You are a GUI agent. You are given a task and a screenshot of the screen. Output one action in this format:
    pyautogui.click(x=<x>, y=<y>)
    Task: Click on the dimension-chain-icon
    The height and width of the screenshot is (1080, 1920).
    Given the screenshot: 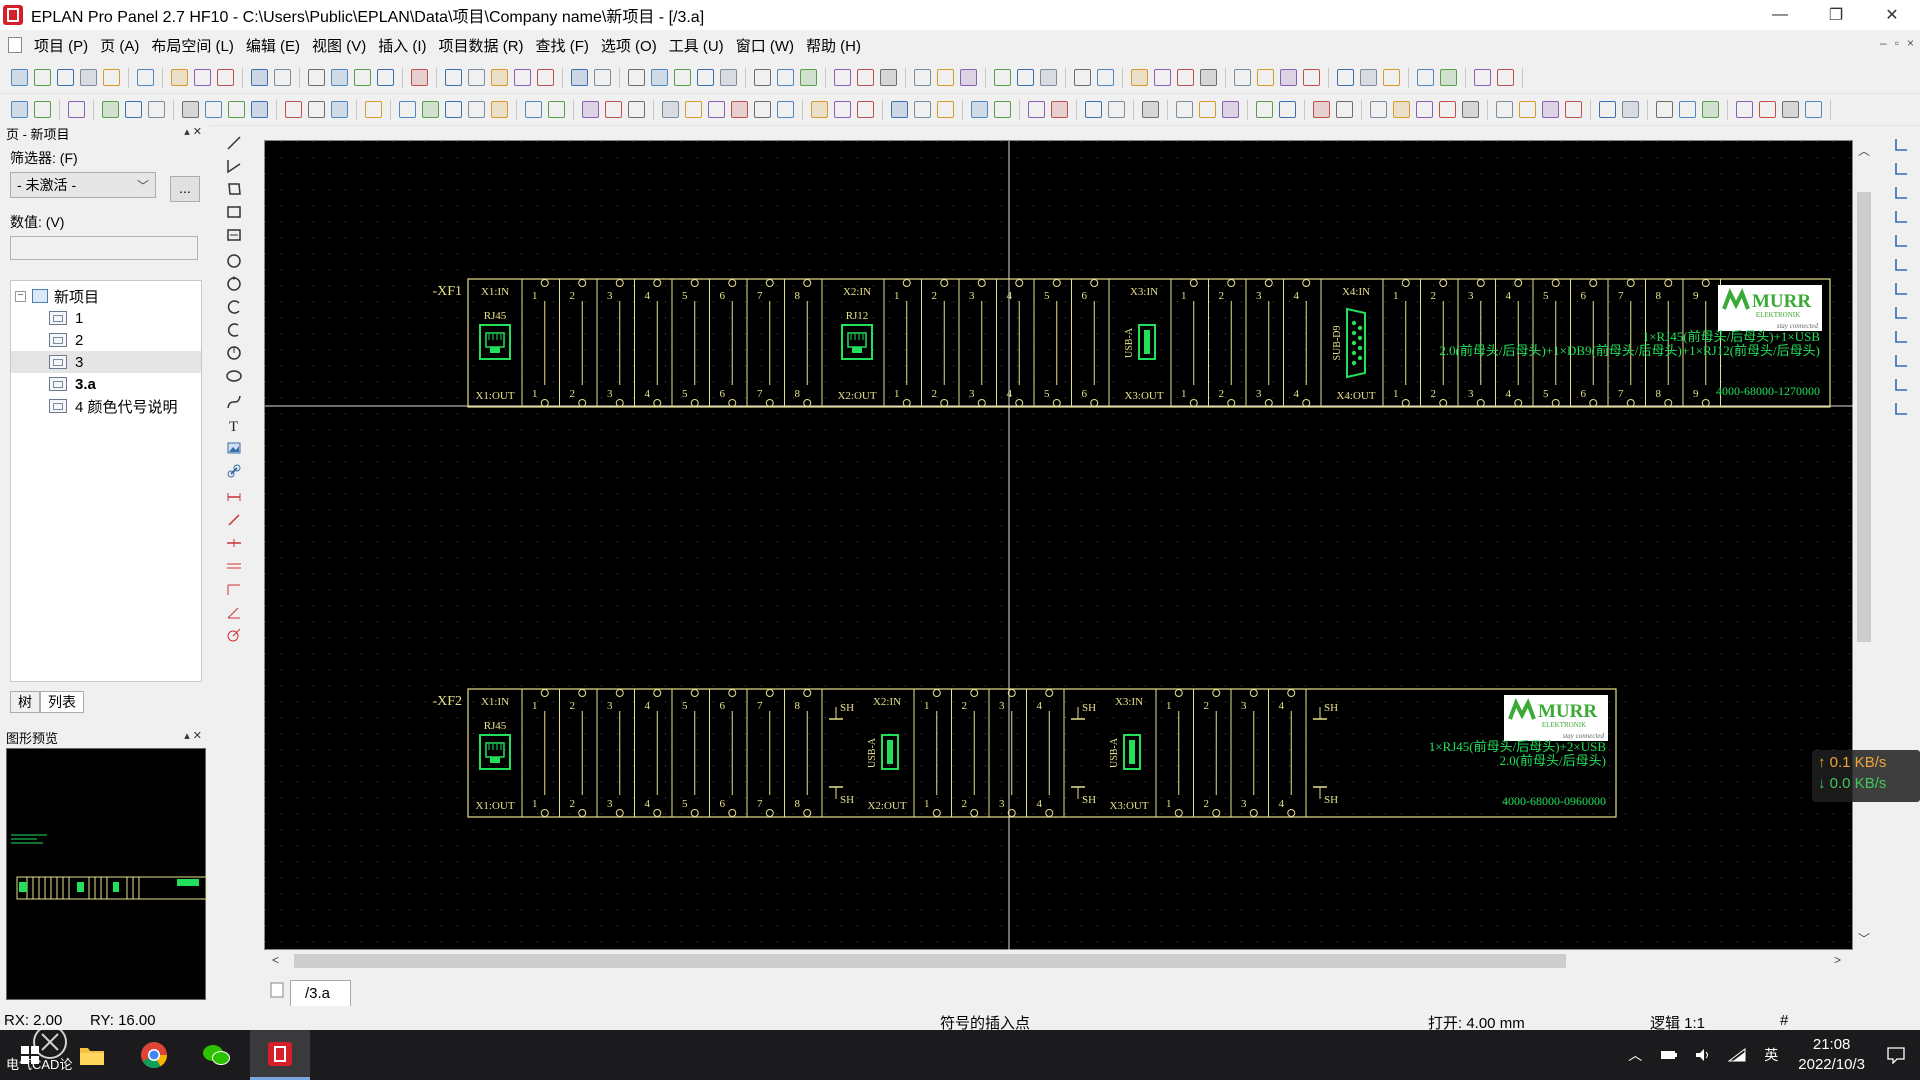 What is the action you would take?
    pyautogui.click(x=234, y=543)
    